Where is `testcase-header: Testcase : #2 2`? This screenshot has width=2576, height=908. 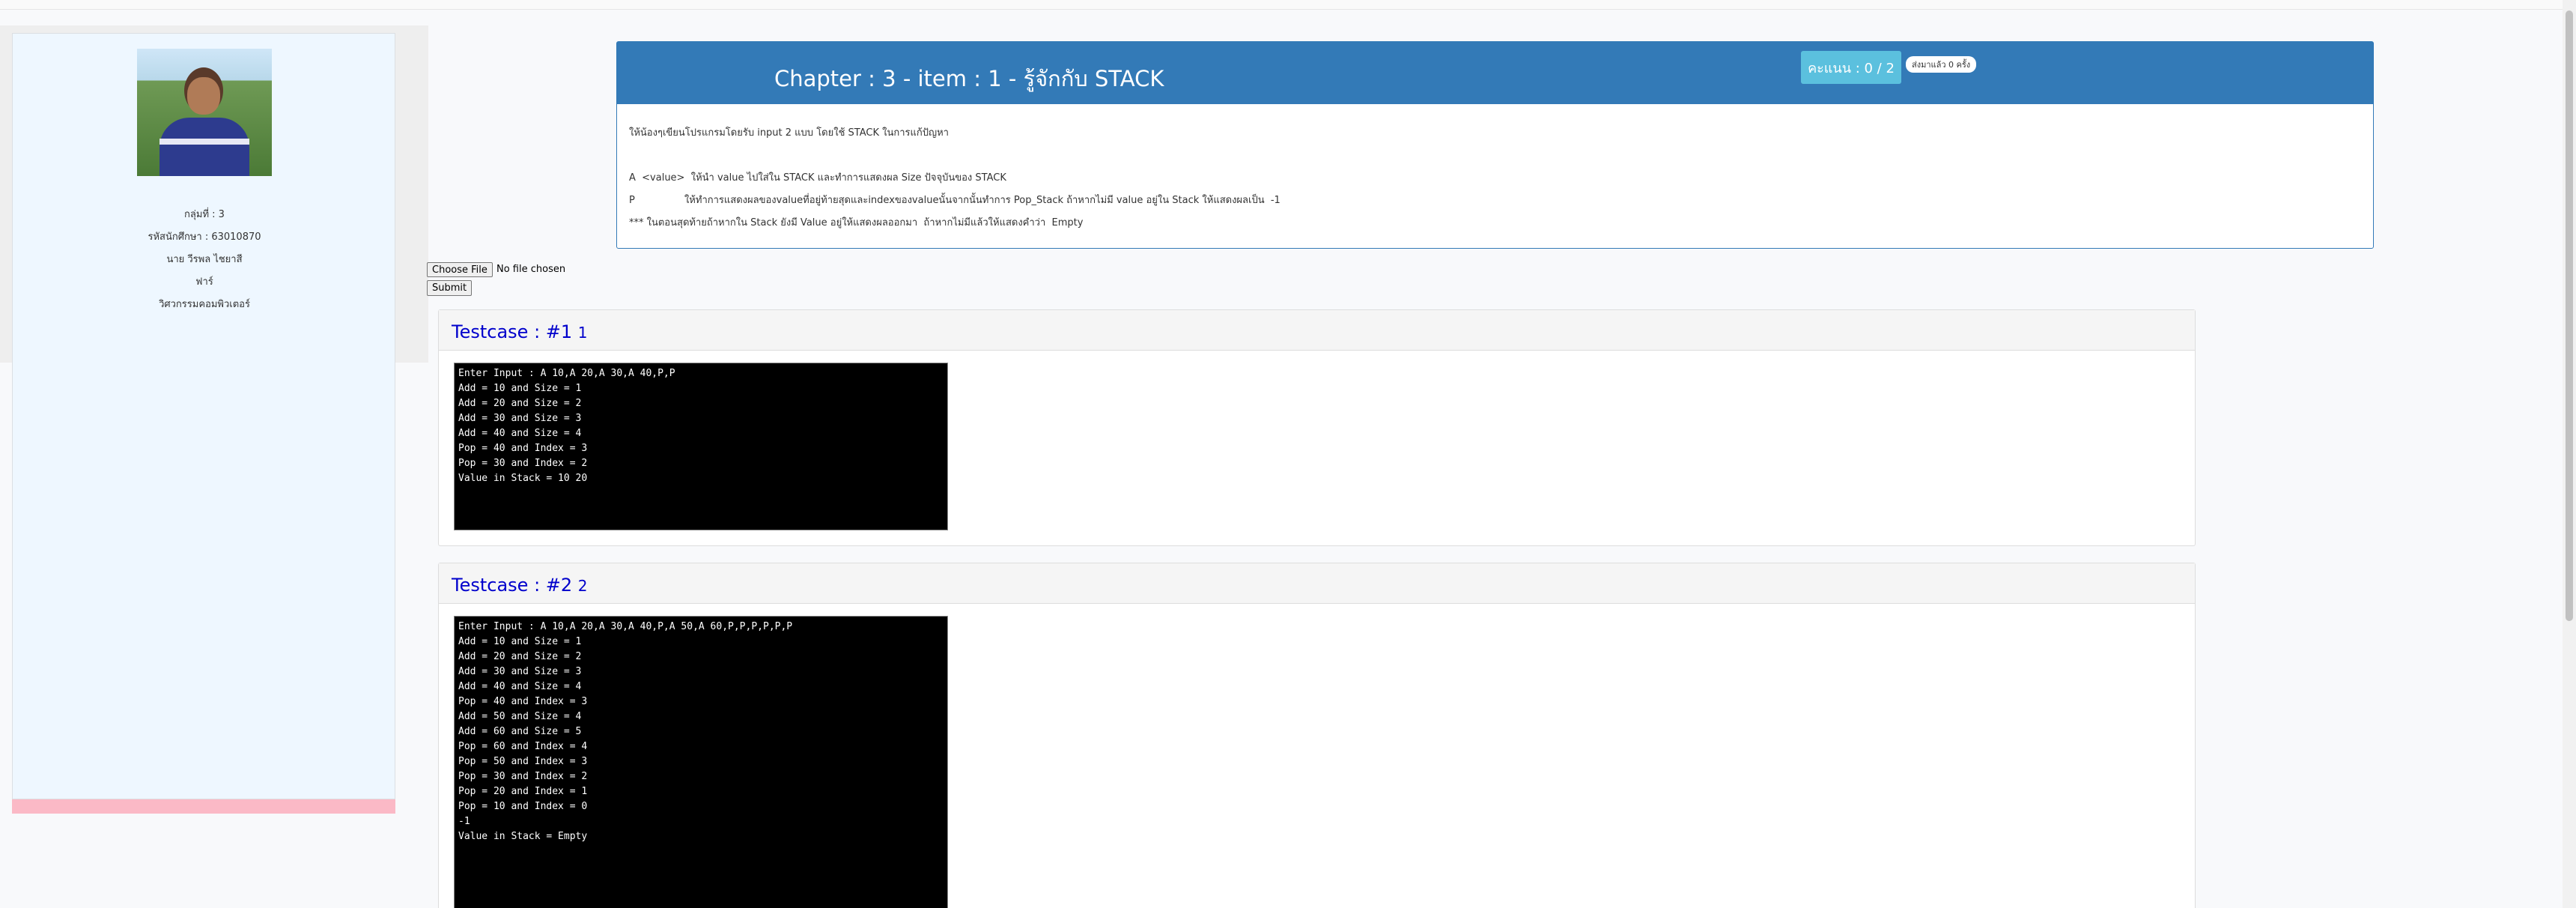
testcase-header: Testcase : #2 2 is located at coordinates (1317, 583).